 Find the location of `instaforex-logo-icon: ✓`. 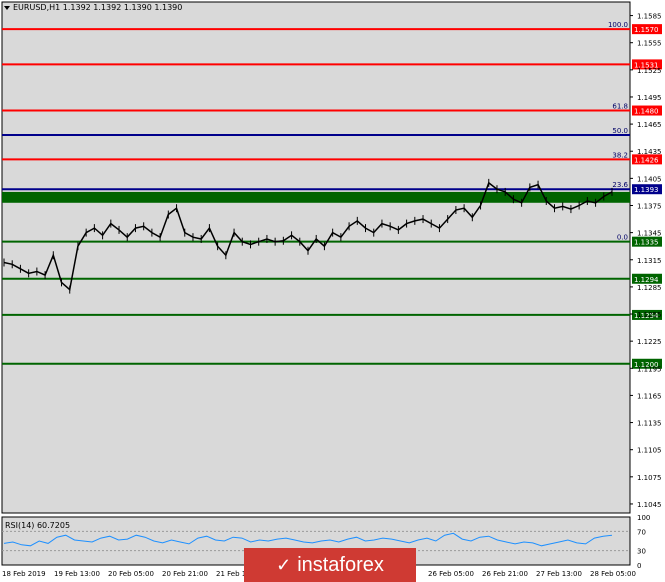

instaforex-logo-icon: ✓ is located at coordinates (284, 564).